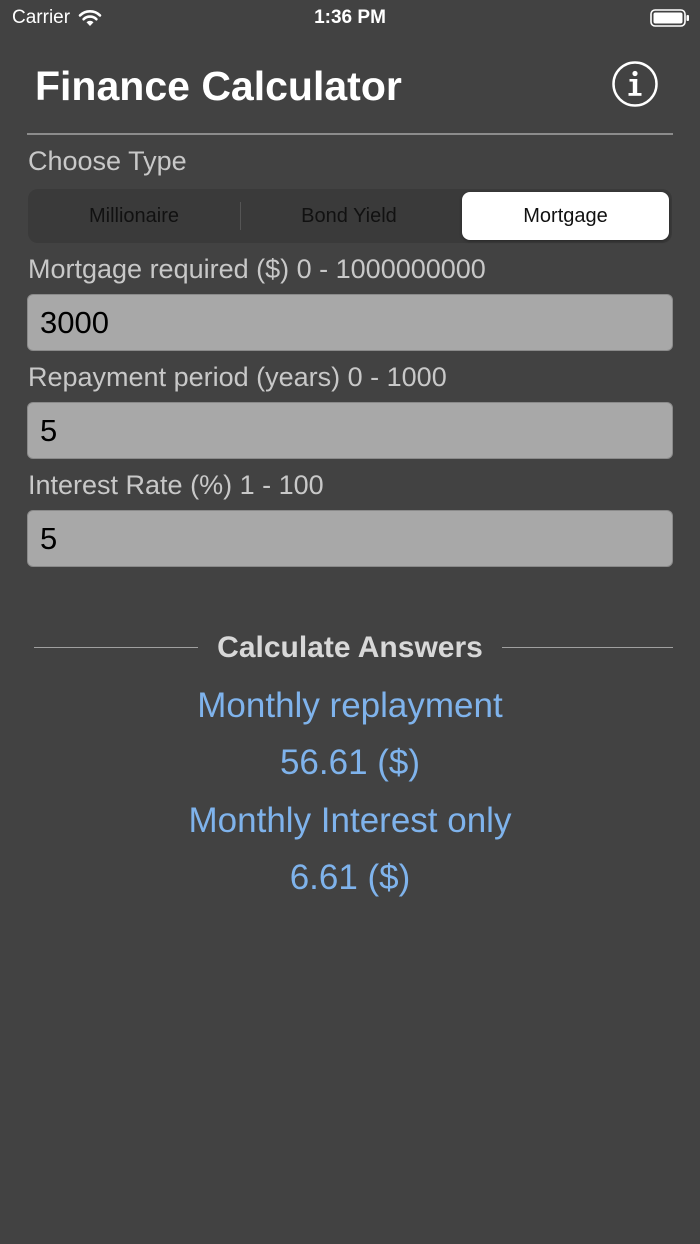 The width and height of the screenshot is (700, 1244). I want to click on monthly-interest-value: 6.61 ($), so click(350, 877).